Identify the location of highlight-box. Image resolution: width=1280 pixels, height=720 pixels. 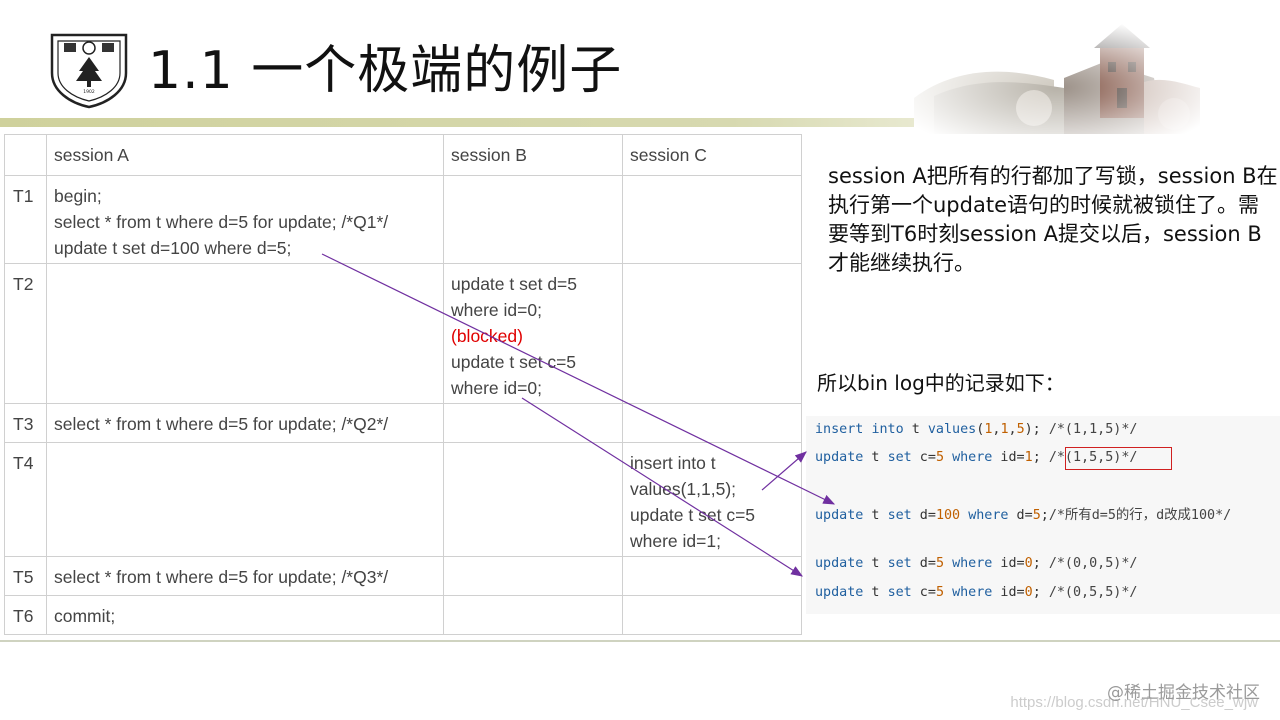
(1118, 458).